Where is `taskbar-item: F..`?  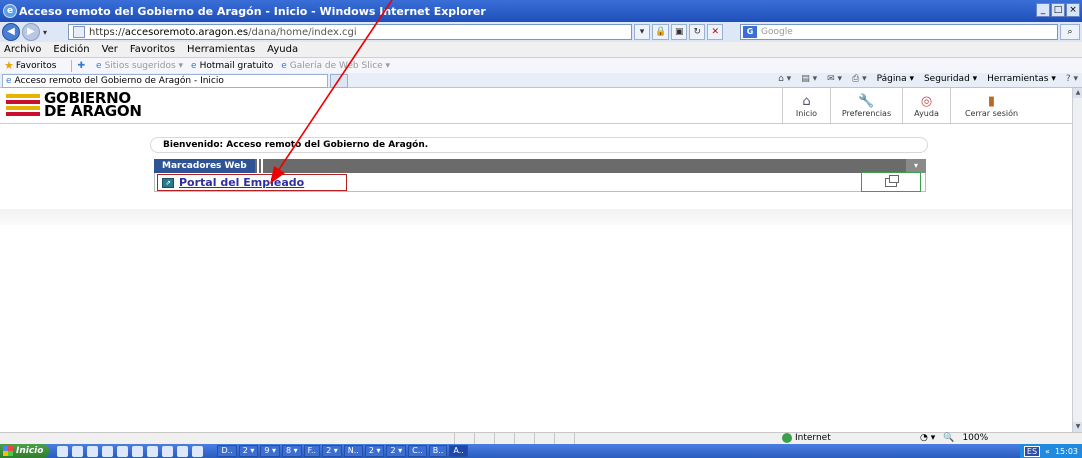 taskbar-item: F.. is located at coordinates (312, 451).